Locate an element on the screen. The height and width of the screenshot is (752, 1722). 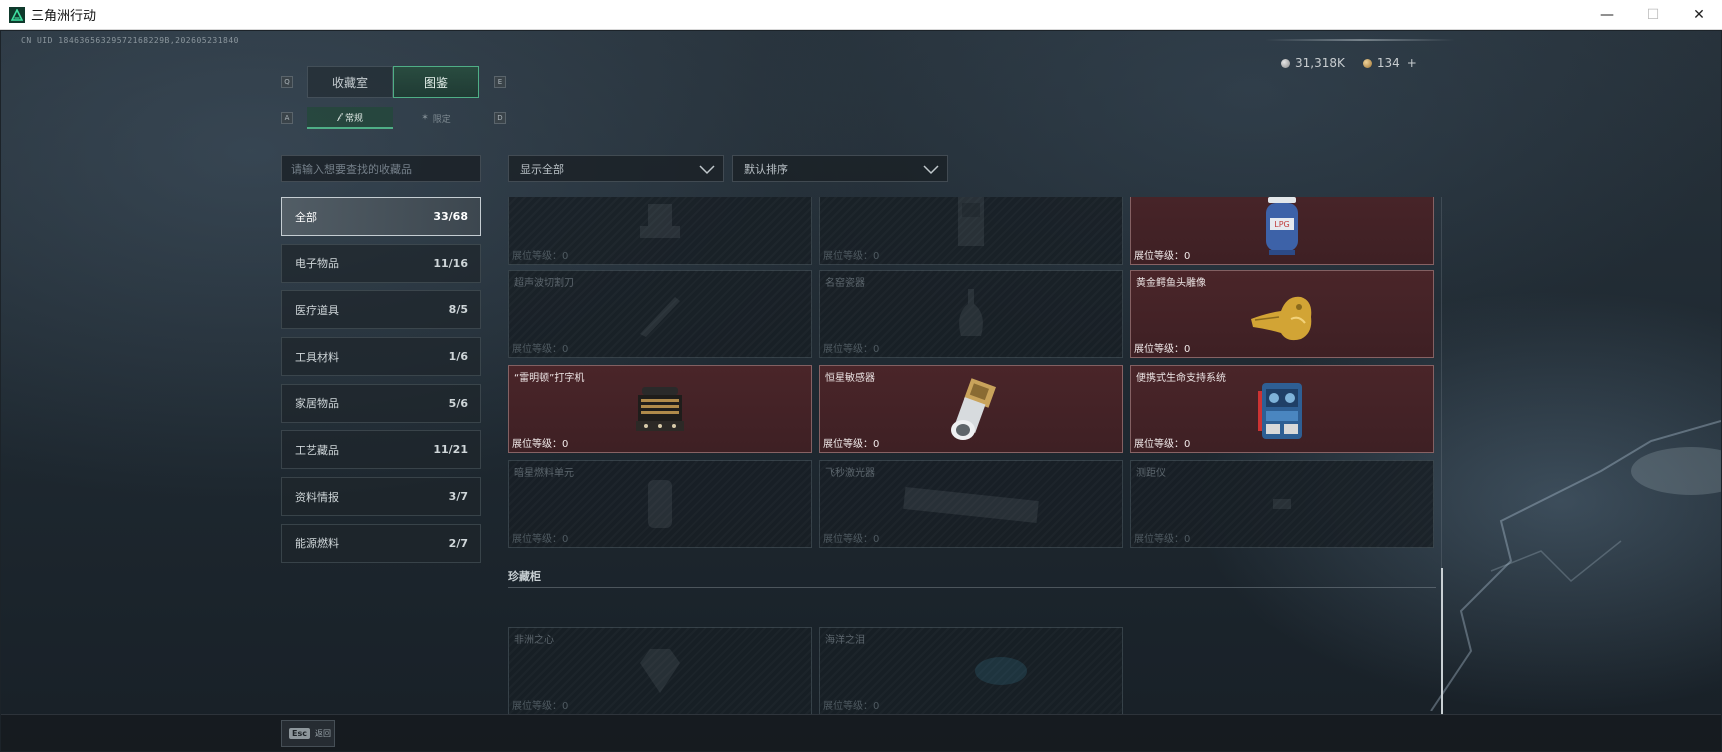
rangefinder-icon is located at coordinates (1282, 504).